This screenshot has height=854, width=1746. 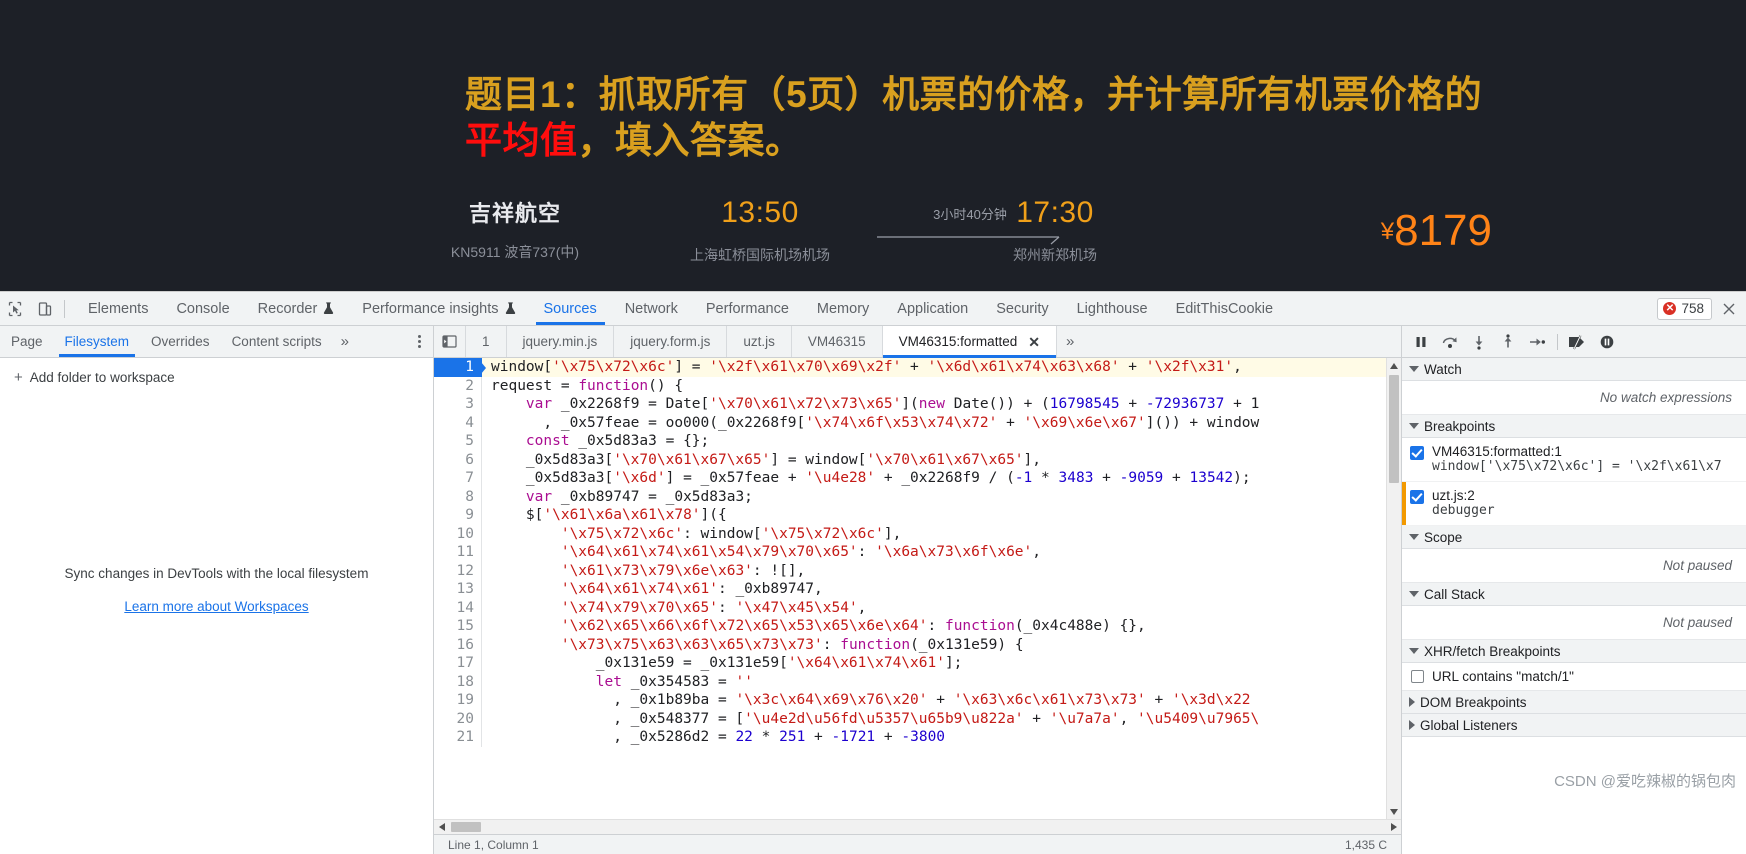 What do you see at coordinates (458, 737) in the screenshot?
I see `line-number: 21` at bounding box center [458, 737].